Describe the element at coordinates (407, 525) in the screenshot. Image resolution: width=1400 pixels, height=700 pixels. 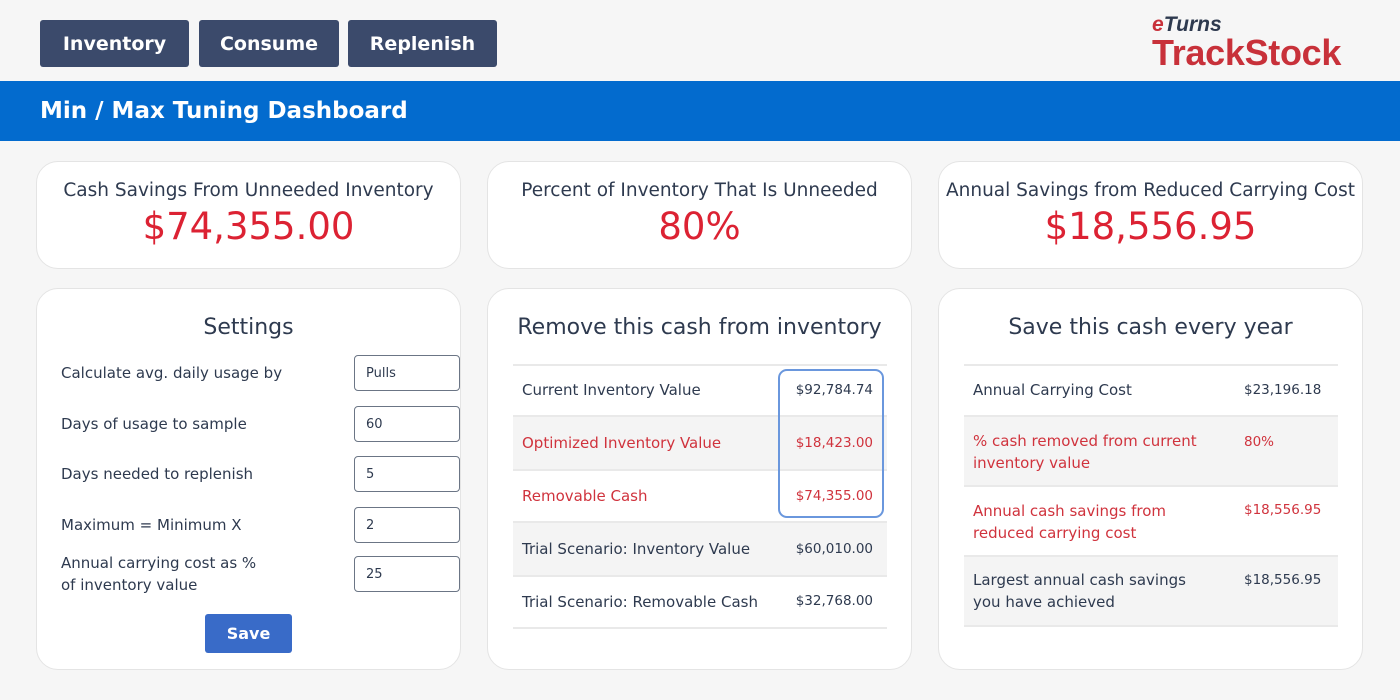
I see `max-multiplier-input` at that location.